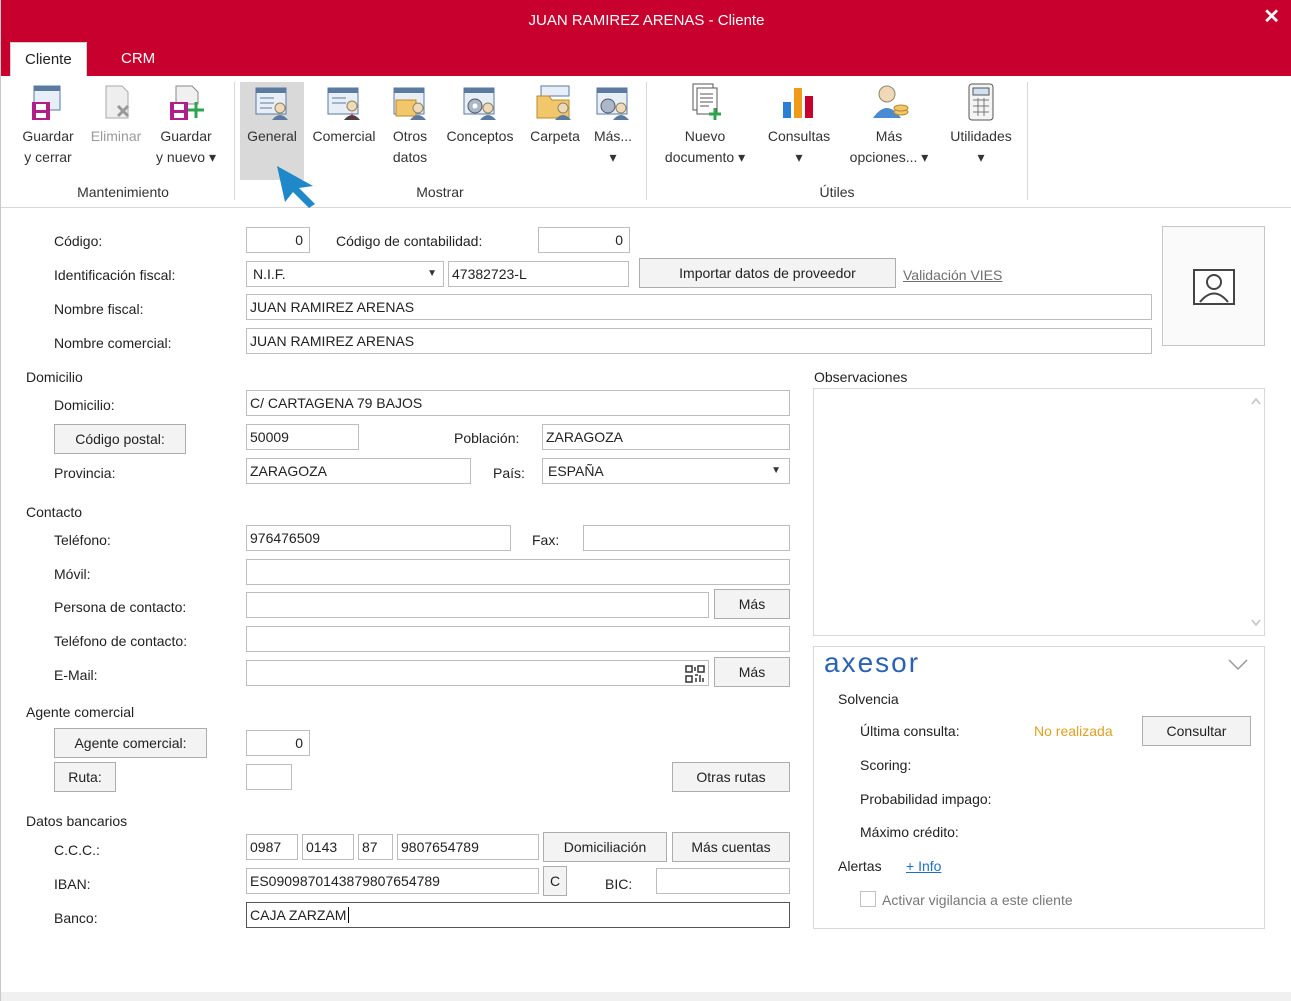 This screenshot has width=1291, height=1001. What do you see at coordinates (889, 125) in the screenshot?
I see `mas-opciones-button: Más opciones... ▾` at bounding box center [889, 125].